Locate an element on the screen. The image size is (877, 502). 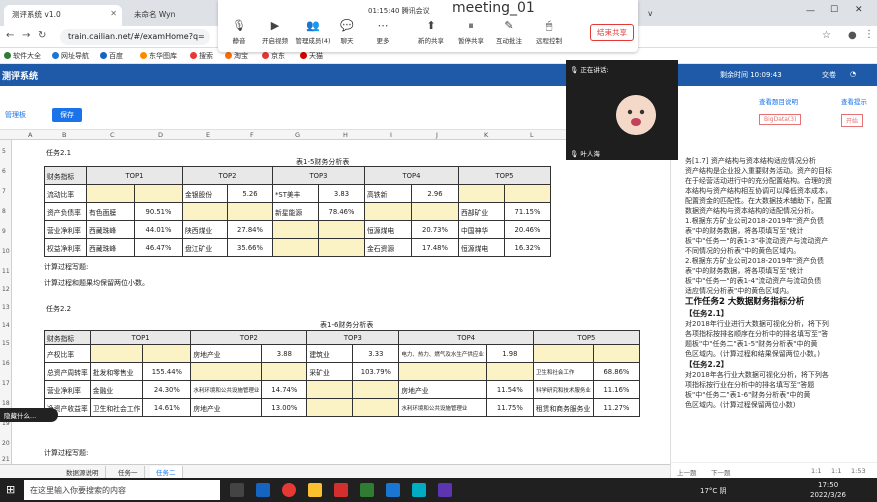
weather-text: 17°C 阴 is located at coordinates (713, 491).